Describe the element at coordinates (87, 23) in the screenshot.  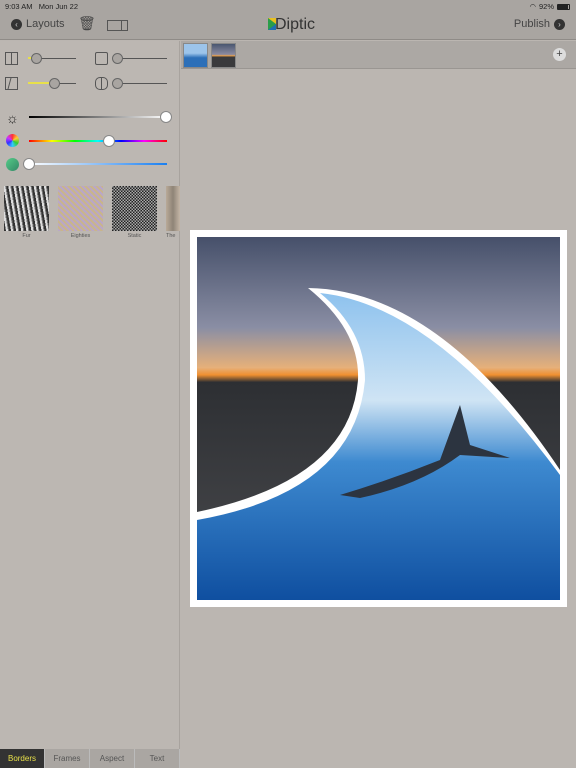
I see `trash-icon: 🗑` at that location.